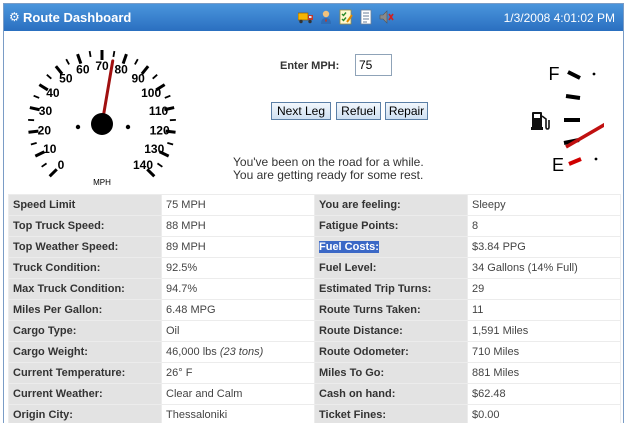  I want to click on row-value: 710 Miles, so click(544, 352).